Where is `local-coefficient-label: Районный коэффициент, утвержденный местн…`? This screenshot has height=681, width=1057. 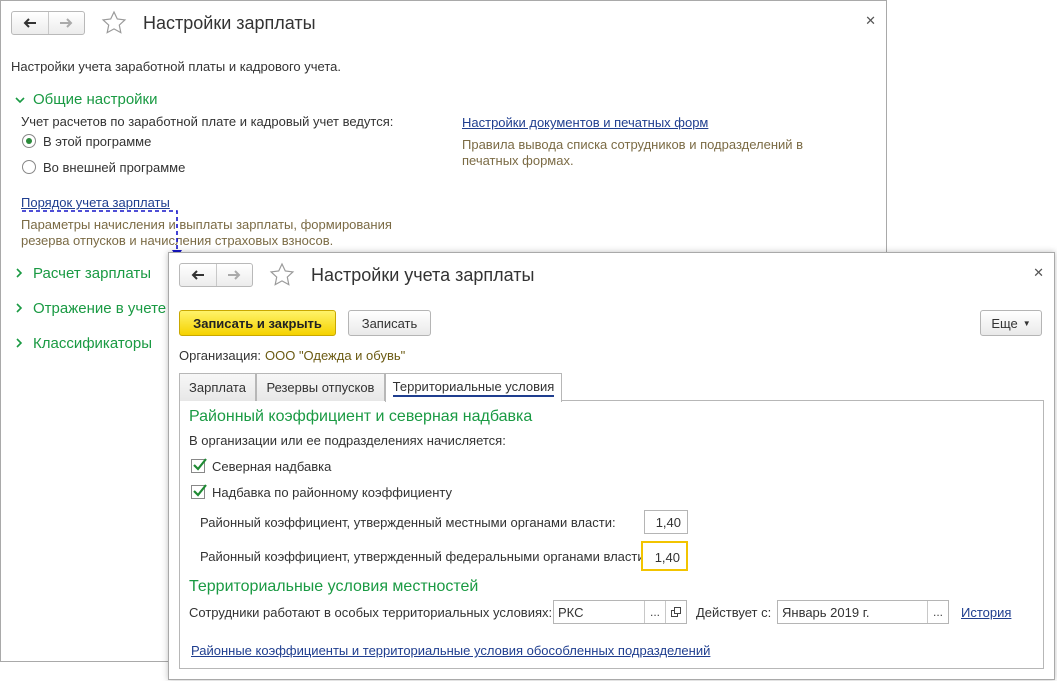
local-coefficient-label: Районный коэффициент, утвержденный местн… is located at coordinates (408, 522).